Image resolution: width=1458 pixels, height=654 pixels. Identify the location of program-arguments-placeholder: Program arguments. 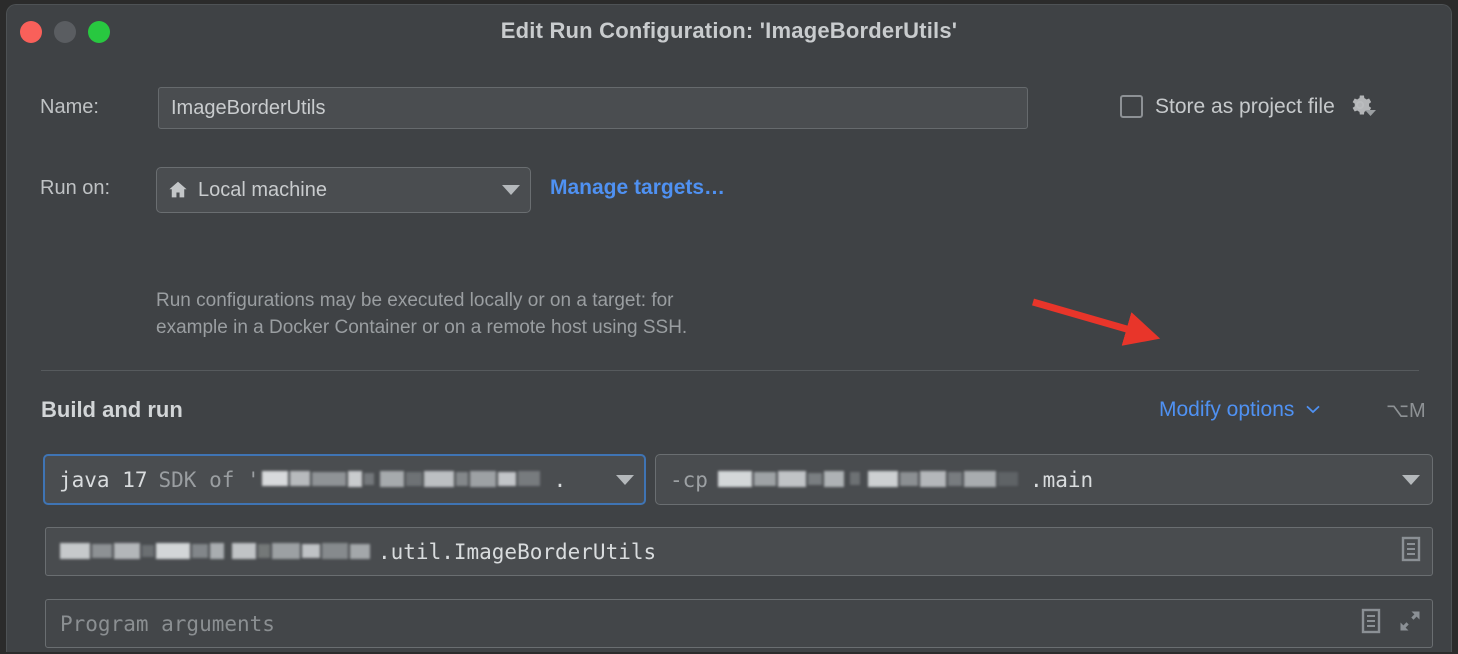
(167, 623).